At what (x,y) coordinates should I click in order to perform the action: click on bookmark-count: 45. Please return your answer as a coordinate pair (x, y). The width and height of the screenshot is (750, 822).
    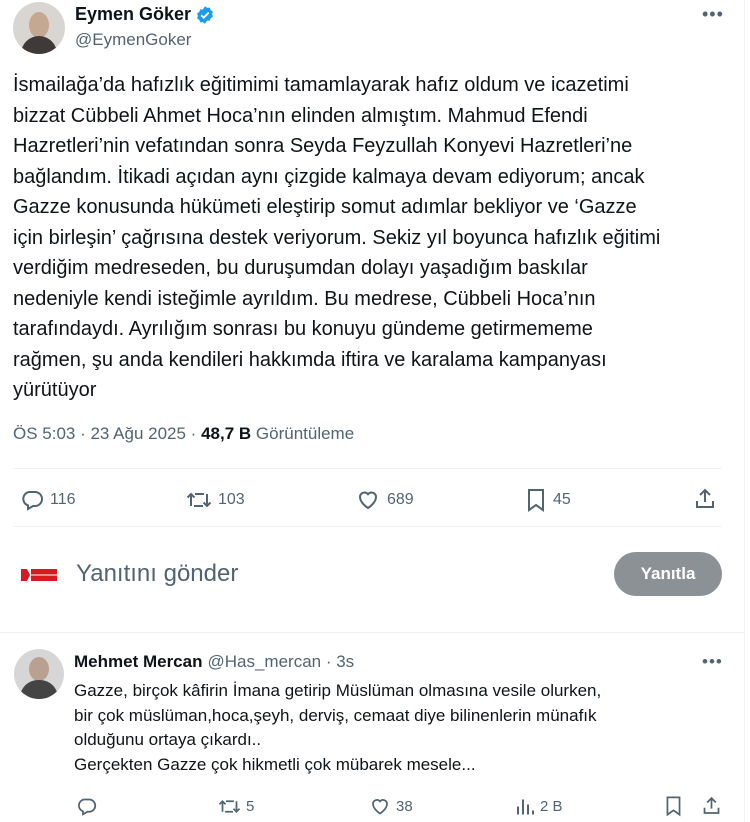
    Looking at the image, I should click on (562, 499).